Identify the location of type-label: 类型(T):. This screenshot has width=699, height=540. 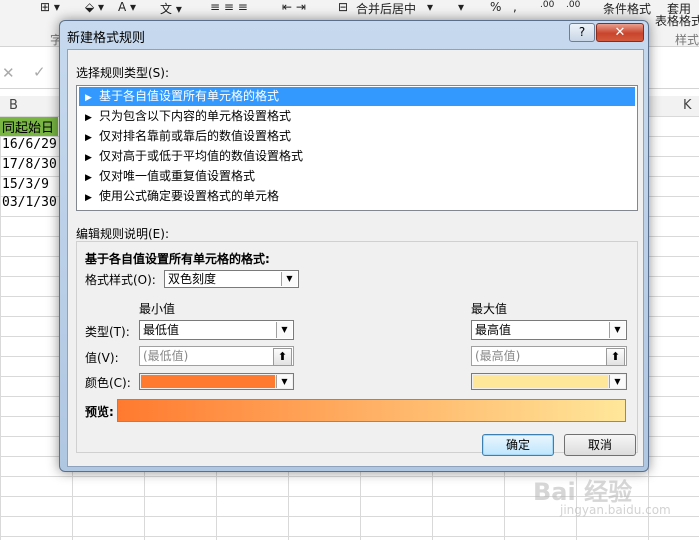
(107, 332).